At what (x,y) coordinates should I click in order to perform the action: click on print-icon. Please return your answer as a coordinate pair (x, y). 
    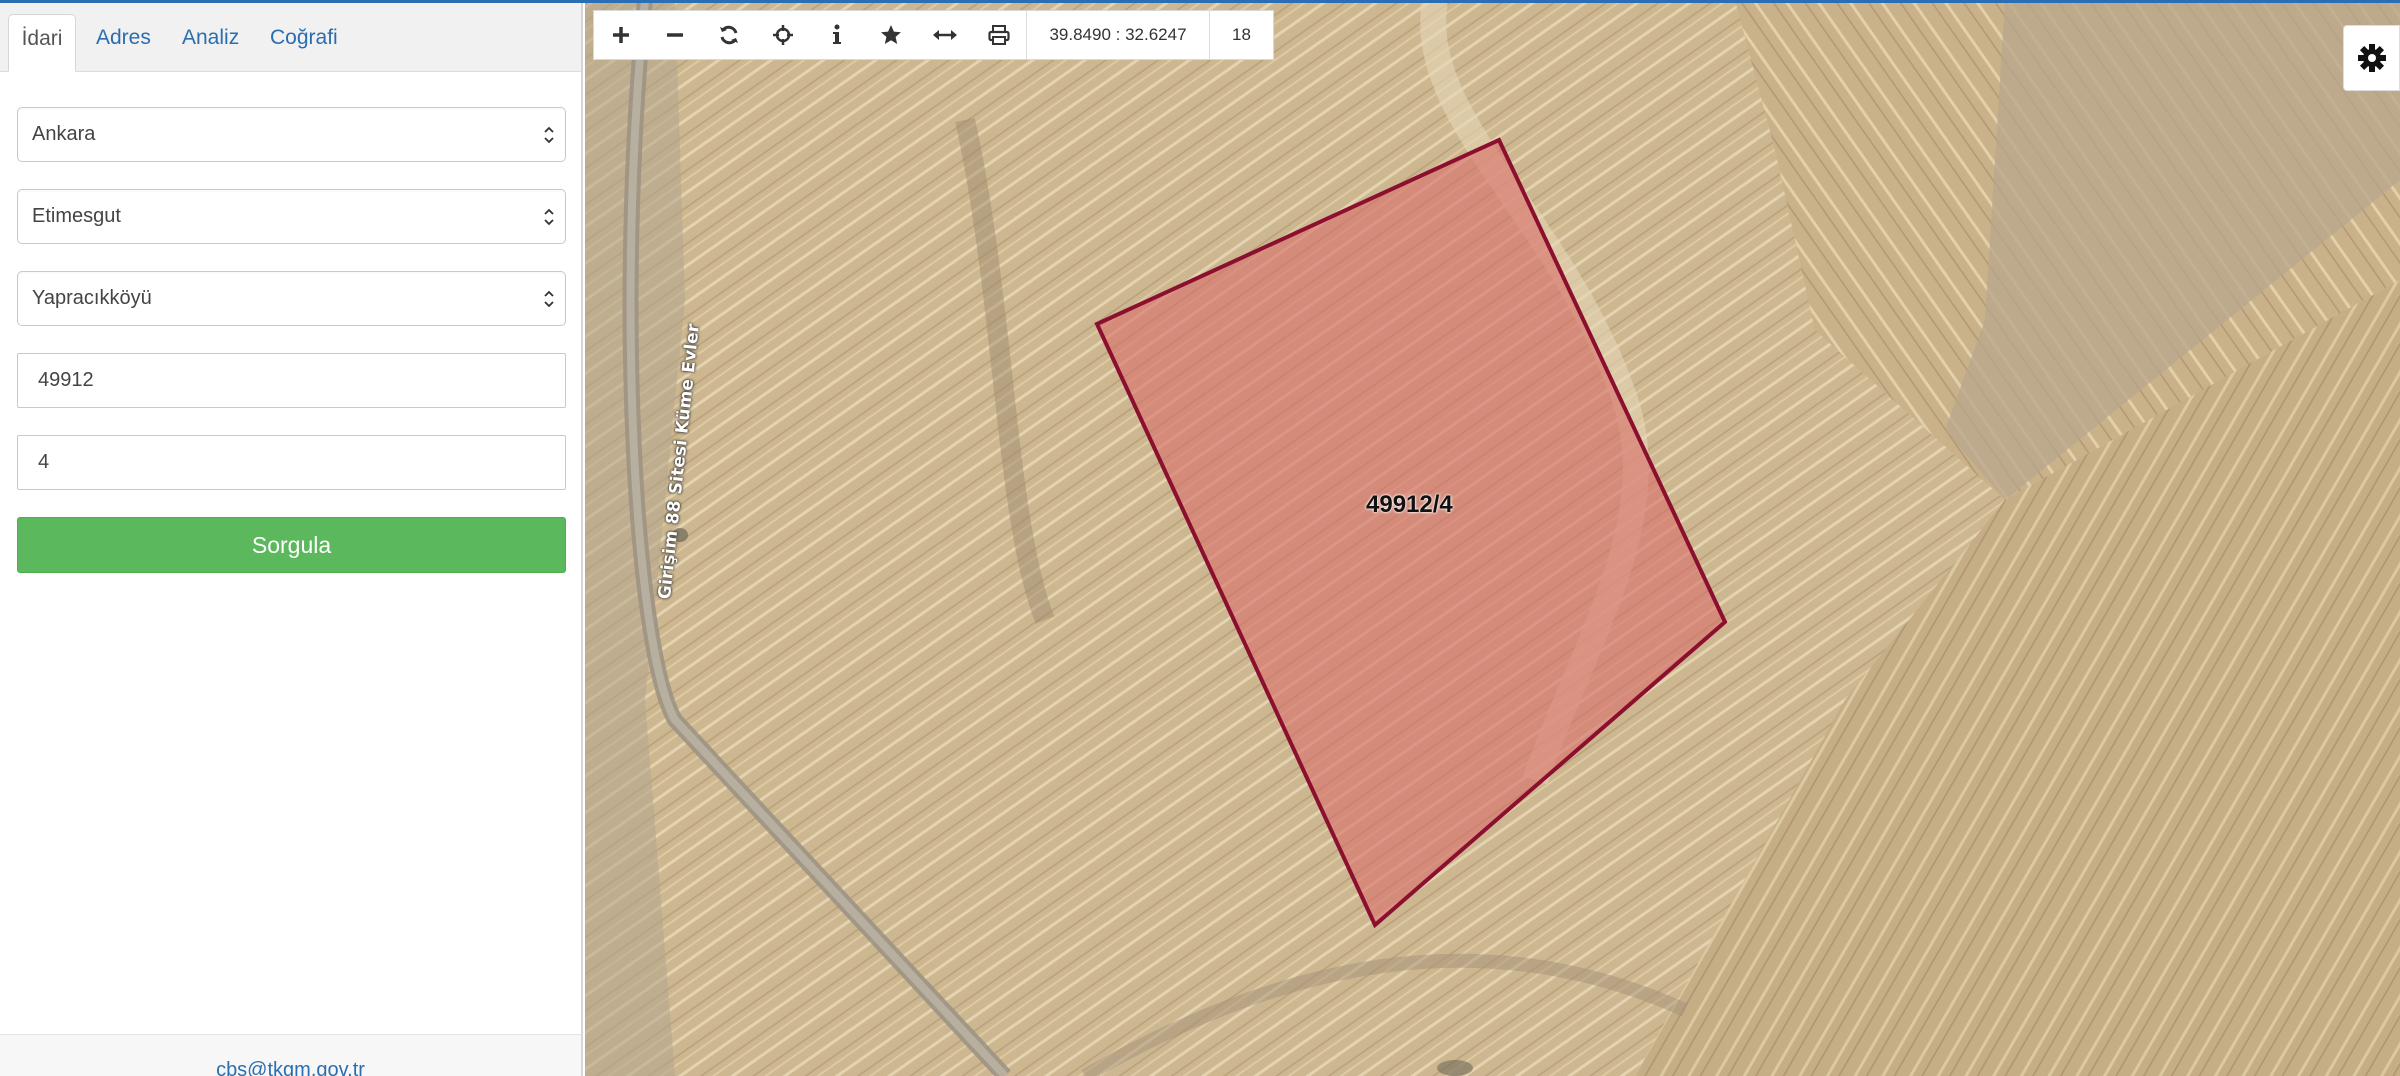
    Looking at the image, I should click on (999, 35).